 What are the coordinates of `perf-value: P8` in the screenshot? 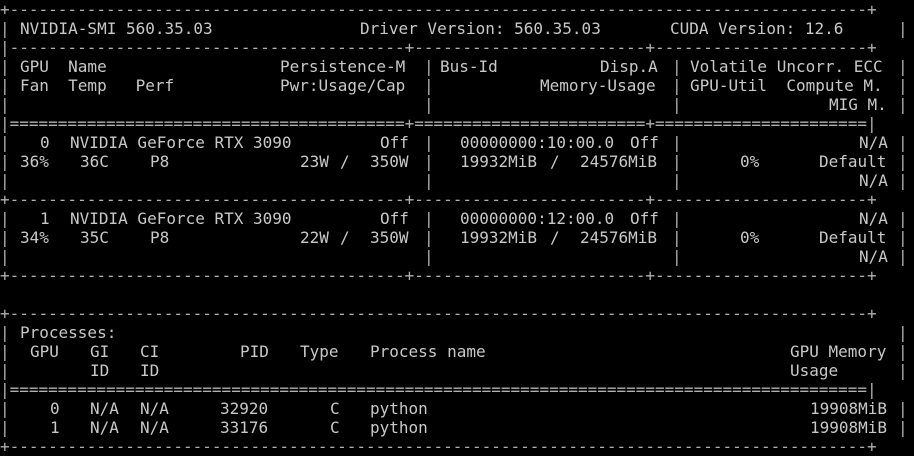 It's located at (160, 161).